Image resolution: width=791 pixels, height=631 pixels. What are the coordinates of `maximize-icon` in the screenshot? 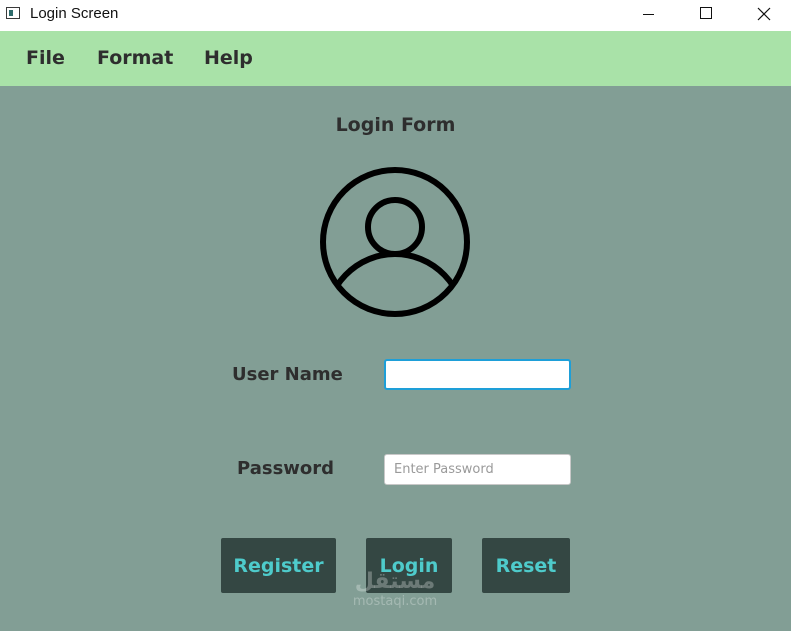 It's located at (706, 13).